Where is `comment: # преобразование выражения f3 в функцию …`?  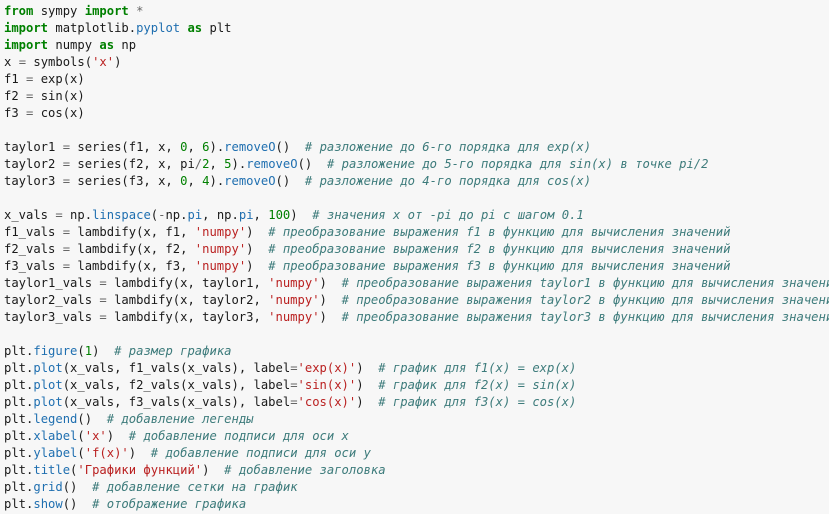
comment: # преобразование выражения f3 в функцию … is located at coordinates (499, 266).